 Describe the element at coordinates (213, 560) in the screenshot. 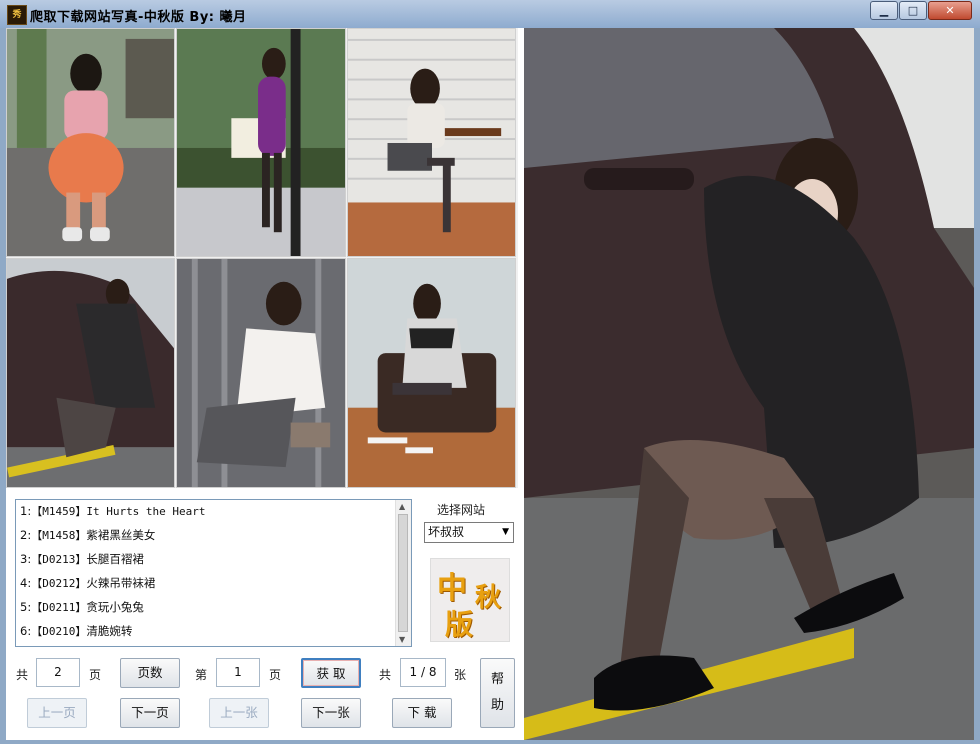

I see `list-item: 3:【D0213】长腿百褶裙` at that location.